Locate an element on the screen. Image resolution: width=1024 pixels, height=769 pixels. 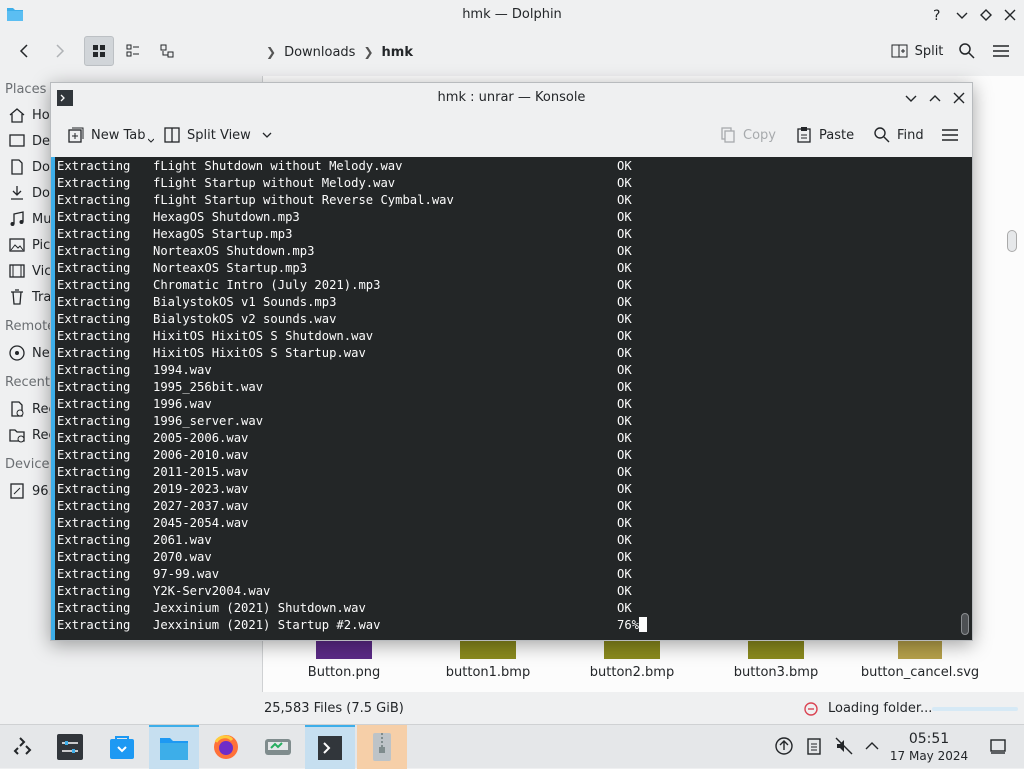
copy-button: Copy is located at coordinates (747, 135).